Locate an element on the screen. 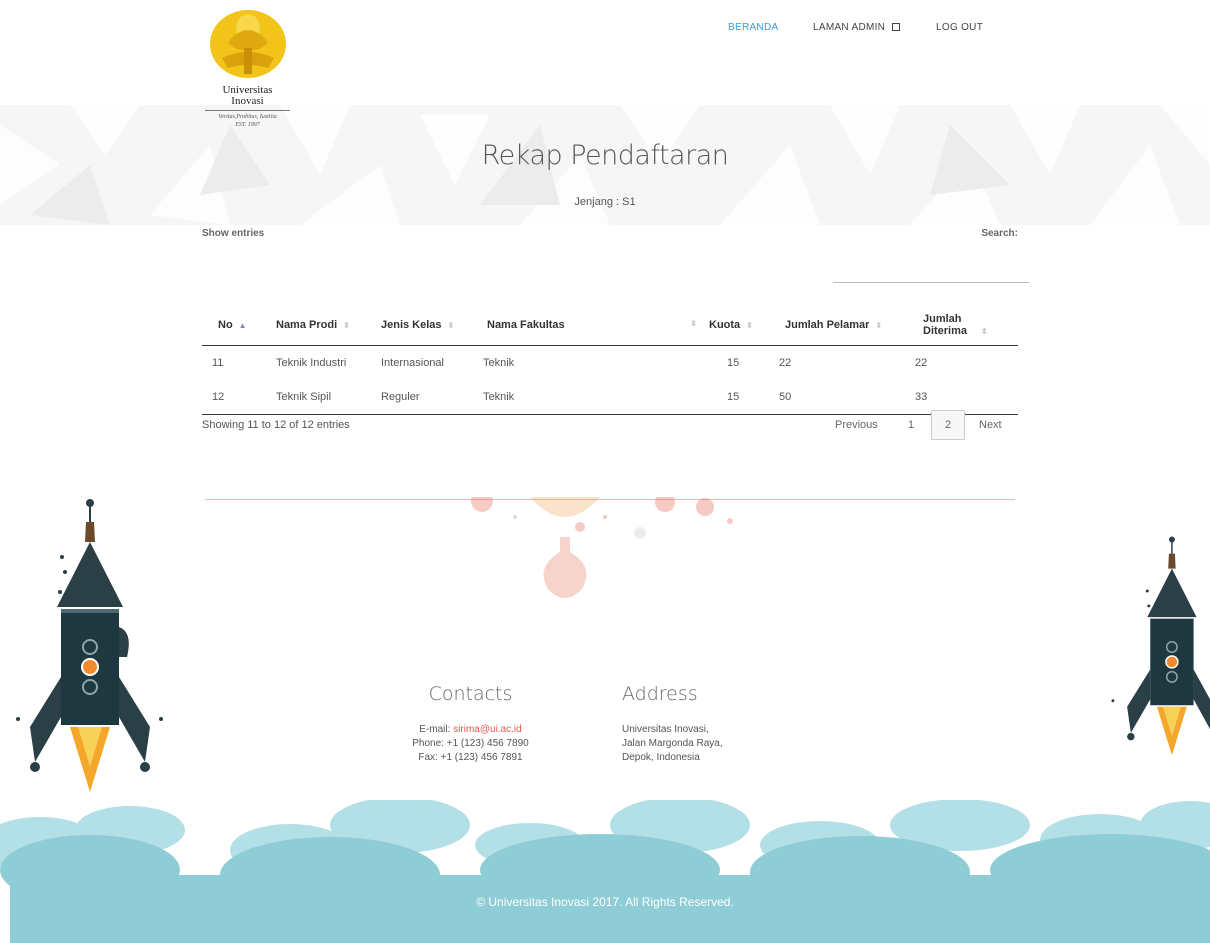  next-button: Next is located at coordinates (990, 425).